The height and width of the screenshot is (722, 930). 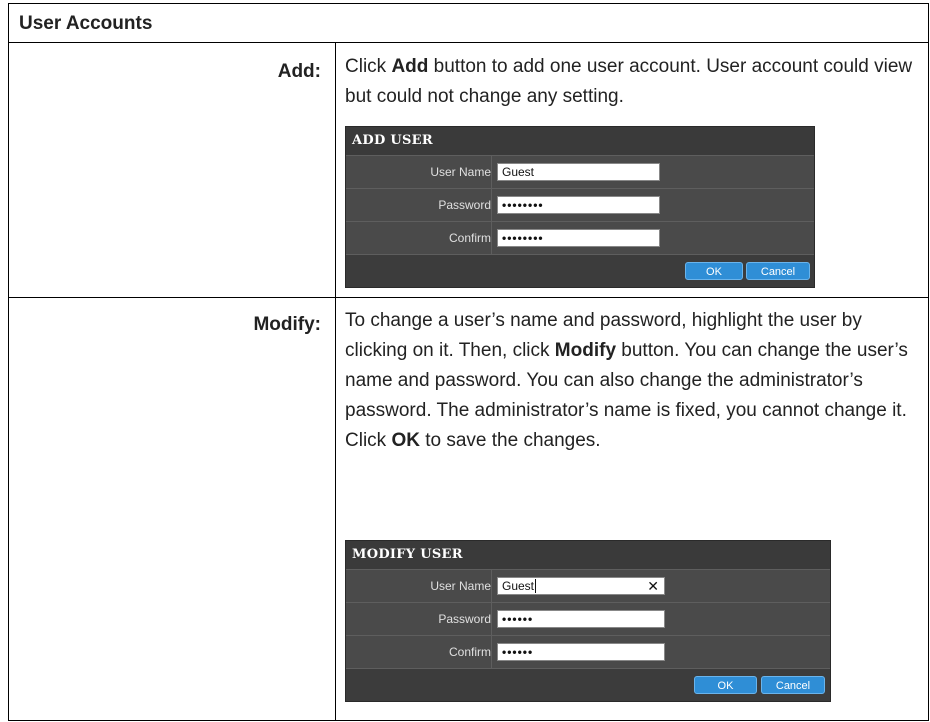 I want to click on username-row: User Name Guest, so click(x=580, y=171).